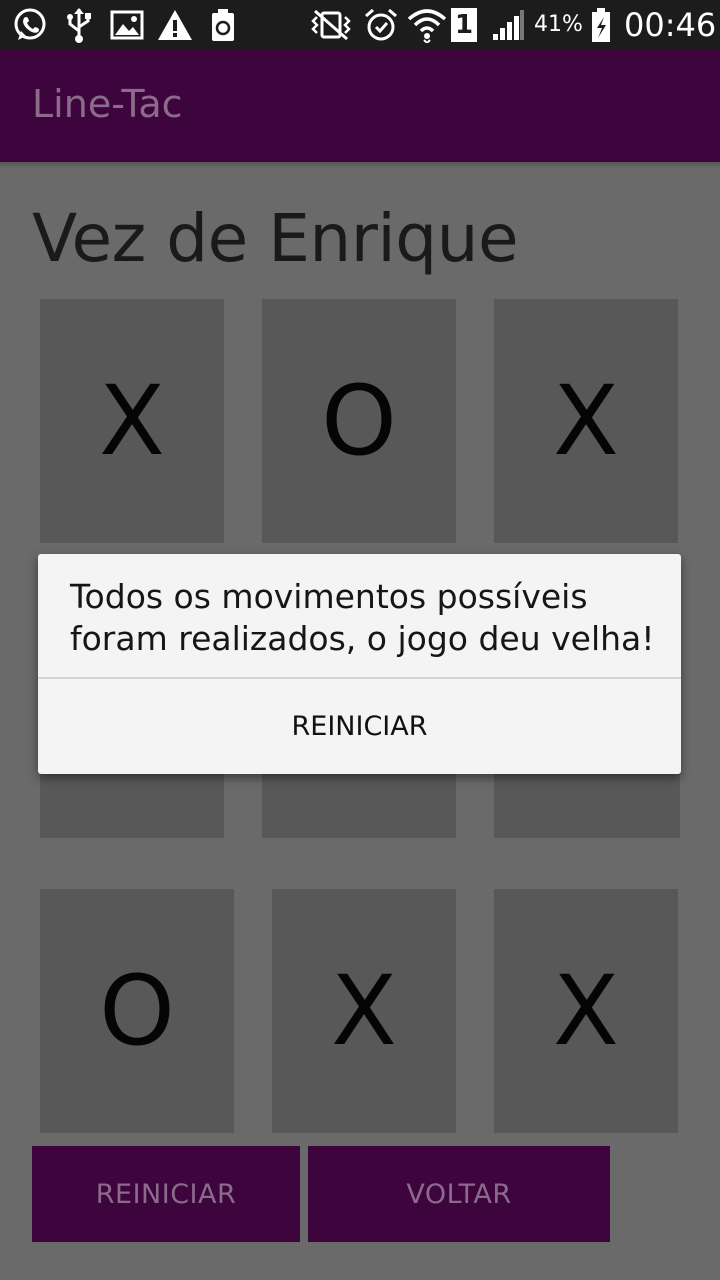 The image size is (720, 1280). I want to click on alarm-icon, so click(381, 25).